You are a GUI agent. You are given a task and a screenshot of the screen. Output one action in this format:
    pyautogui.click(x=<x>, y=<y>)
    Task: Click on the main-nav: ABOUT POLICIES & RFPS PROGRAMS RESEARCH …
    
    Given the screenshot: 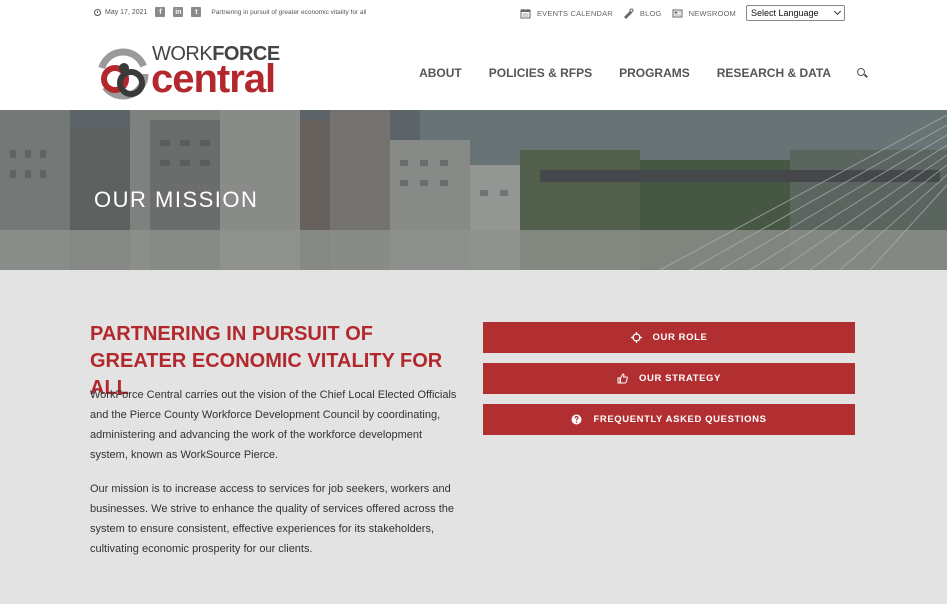 What is the action you would take?
    pyautogui.click(x=629, y=73)
    